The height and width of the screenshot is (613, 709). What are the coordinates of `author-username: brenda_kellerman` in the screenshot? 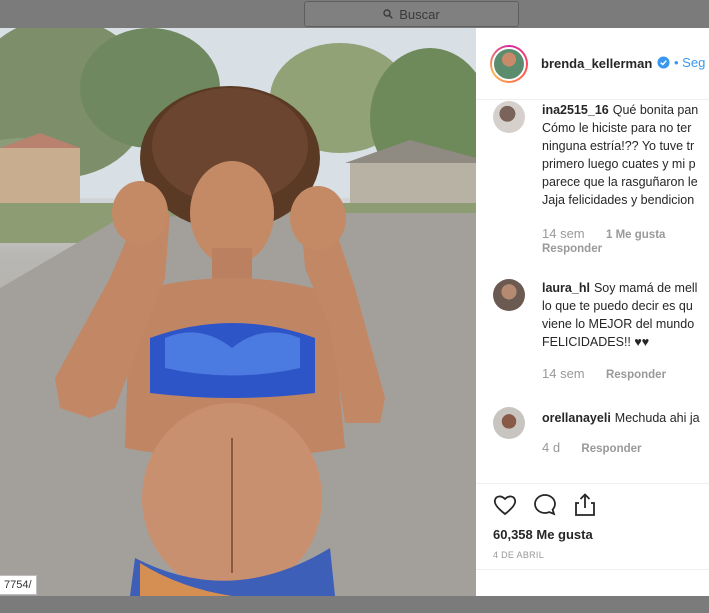 It's located at (596, 63).